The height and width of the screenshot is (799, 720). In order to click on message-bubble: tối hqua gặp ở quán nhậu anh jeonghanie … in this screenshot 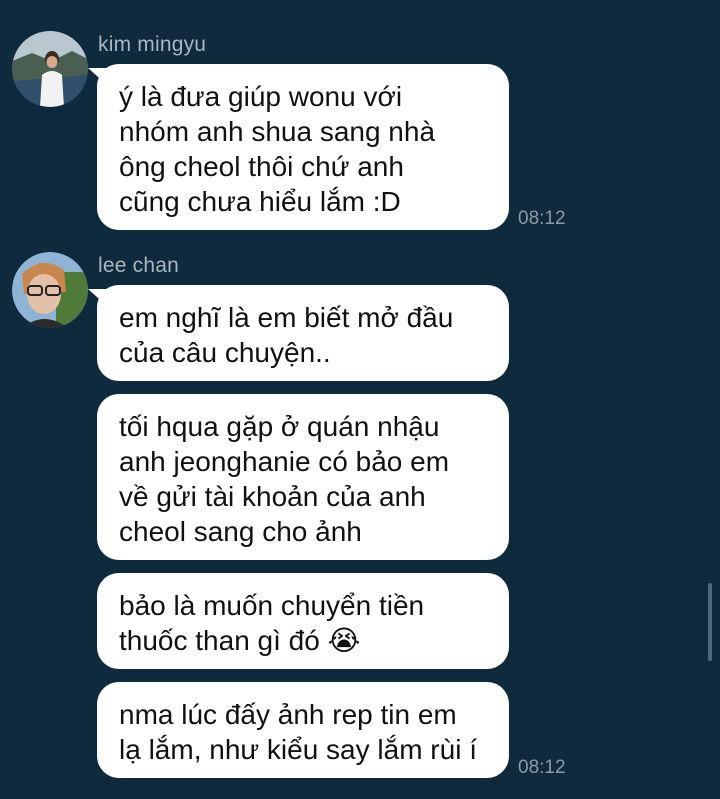, I will do `click(303, 477)`.